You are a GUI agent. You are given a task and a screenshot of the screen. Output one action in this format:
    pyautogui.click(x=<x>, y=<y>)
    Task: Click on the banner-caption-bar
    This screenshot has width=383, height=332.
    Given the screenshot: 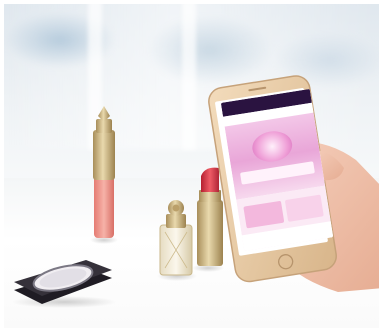 What is the action you would take?
    pyautogui.click(x=277, y=173)
    